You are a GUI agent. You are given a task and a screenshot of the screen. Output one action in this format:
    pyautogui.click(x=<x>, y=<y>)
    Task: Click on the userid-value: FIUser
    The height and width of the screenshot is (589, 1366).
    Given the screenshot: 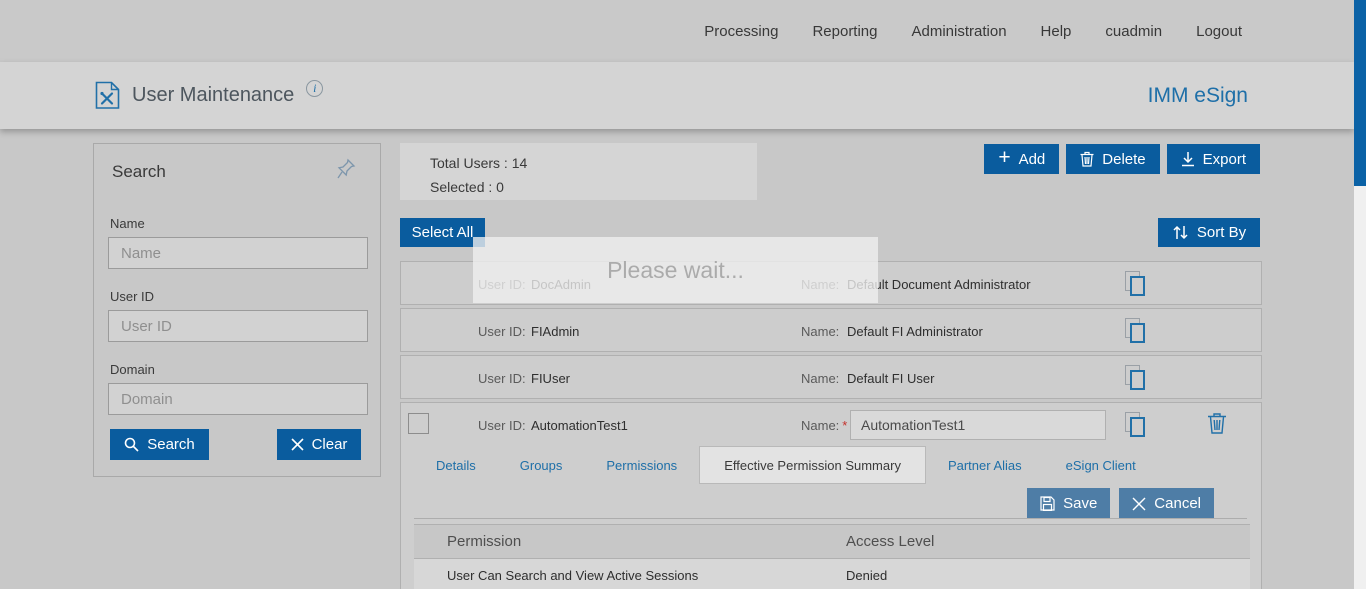 What is the action you would take?
    pyautogui.click(x=550, y=378)
    